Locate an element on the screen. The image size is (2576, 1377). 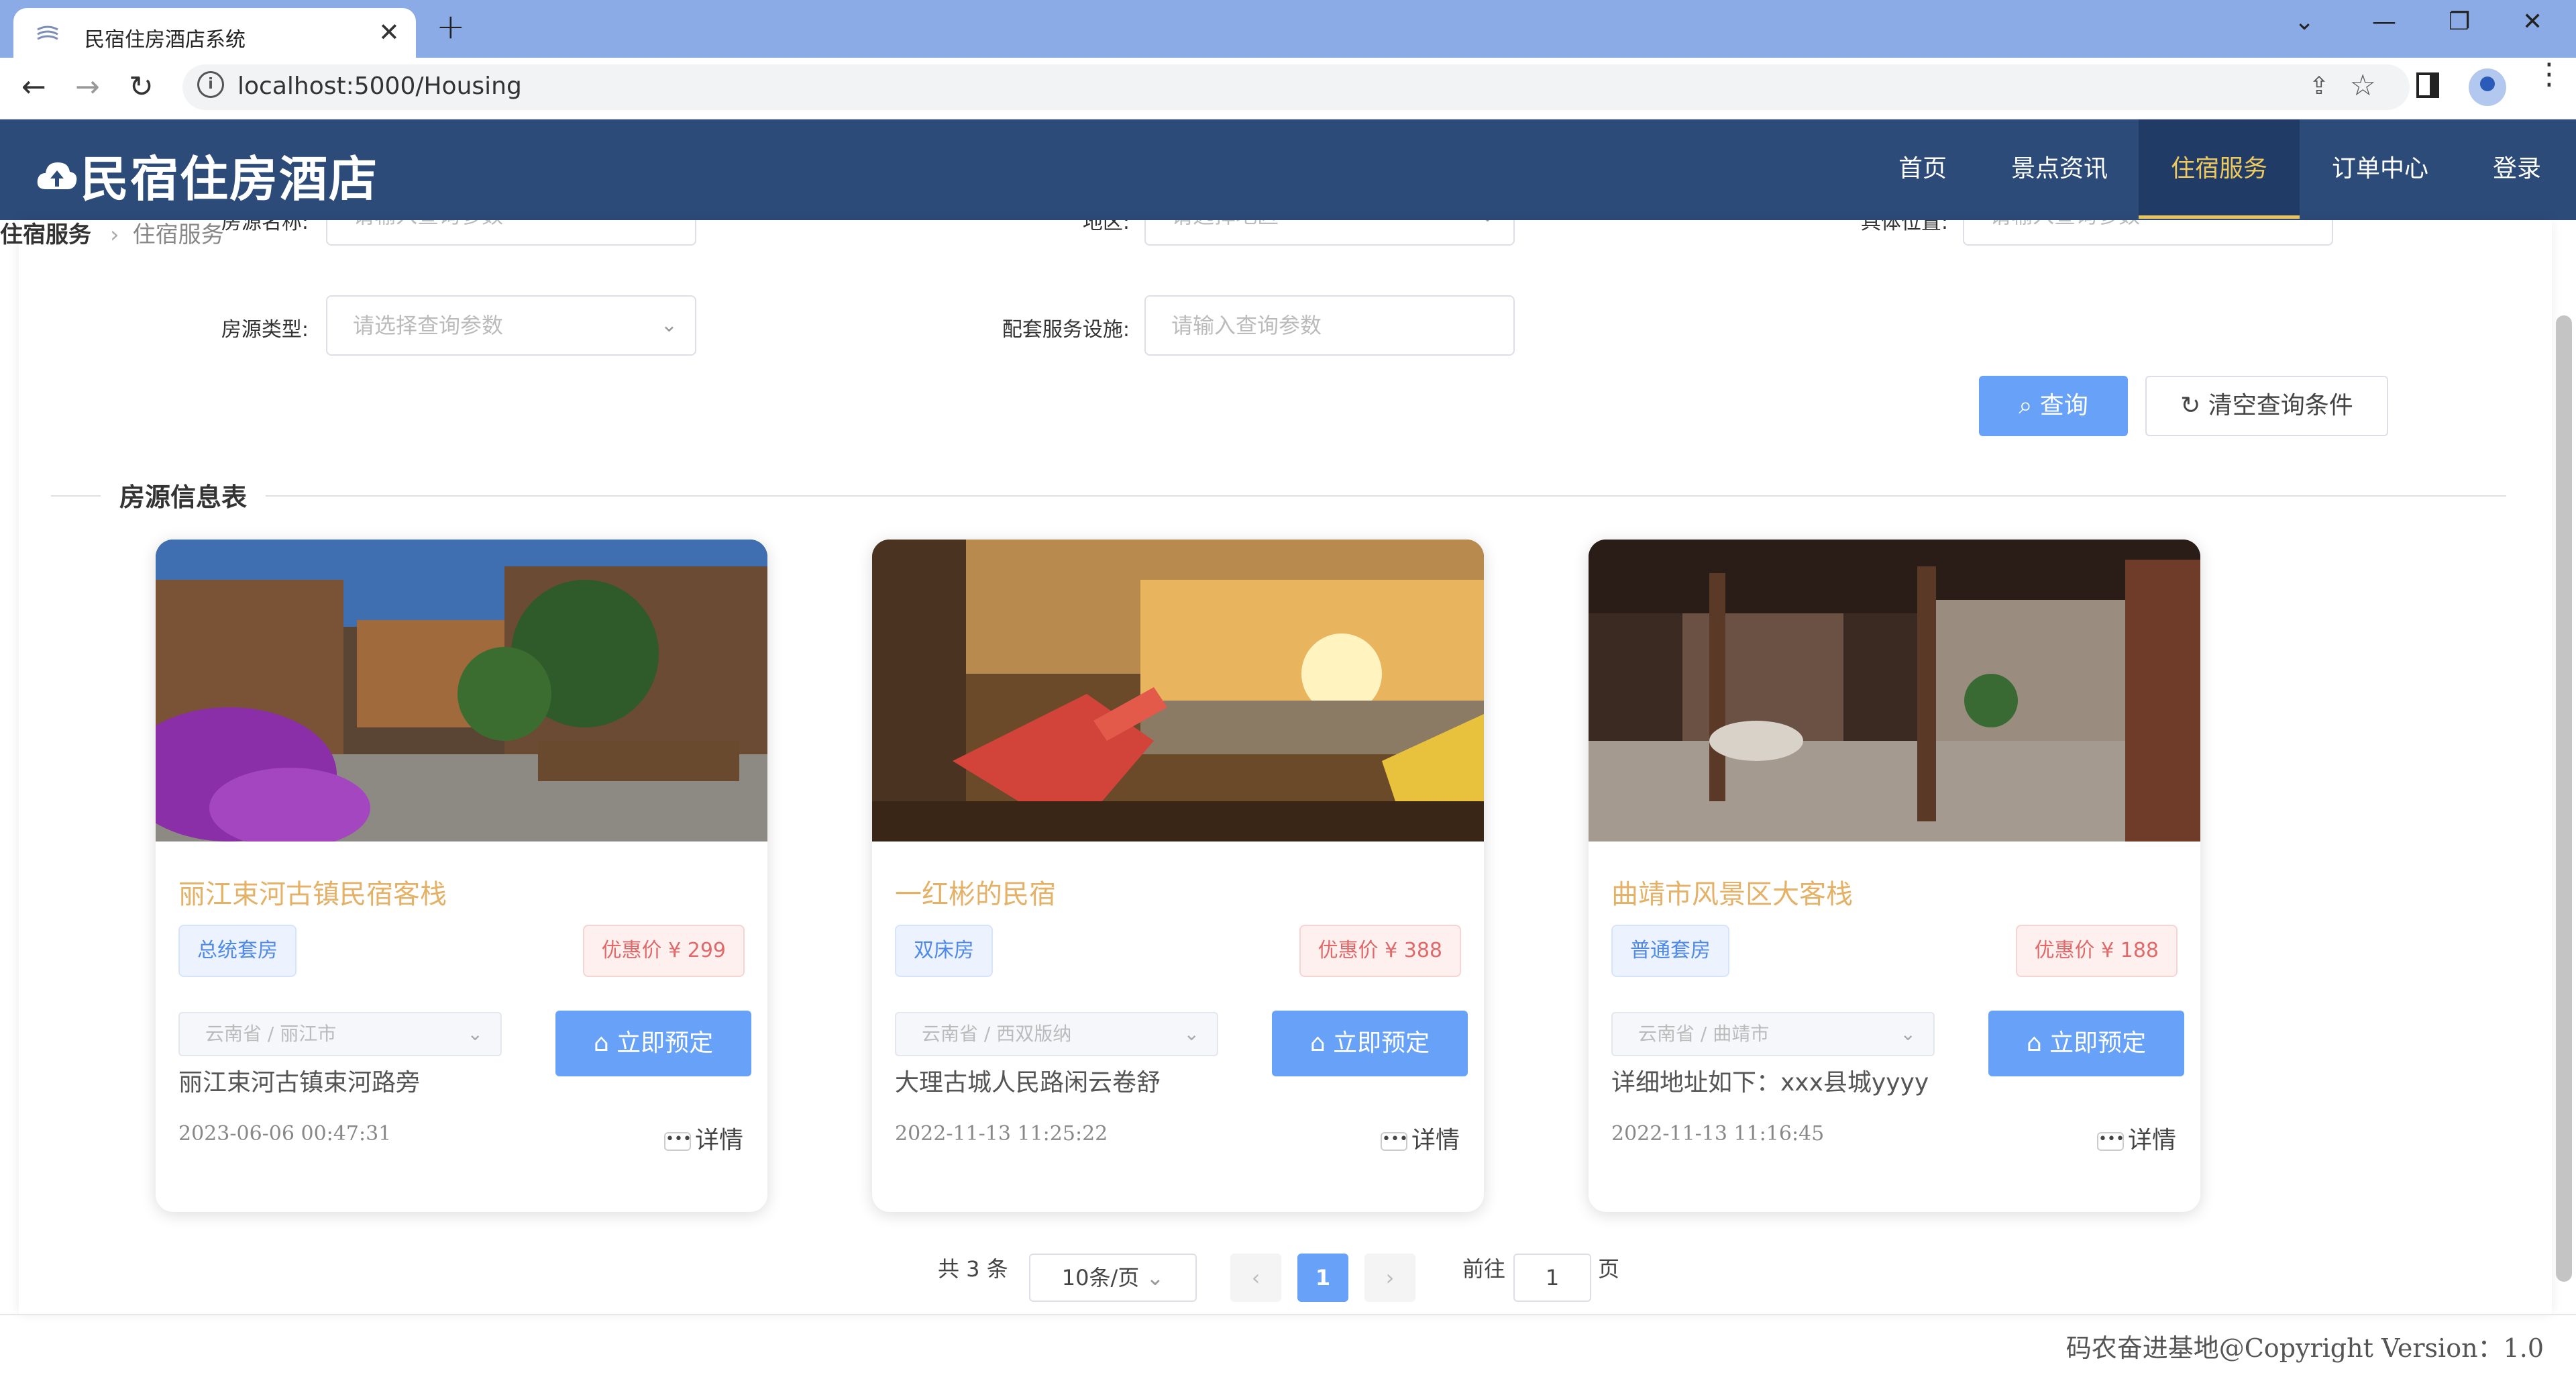
site-name: 民宿住房酒店 is located at coordinates (229, 179).